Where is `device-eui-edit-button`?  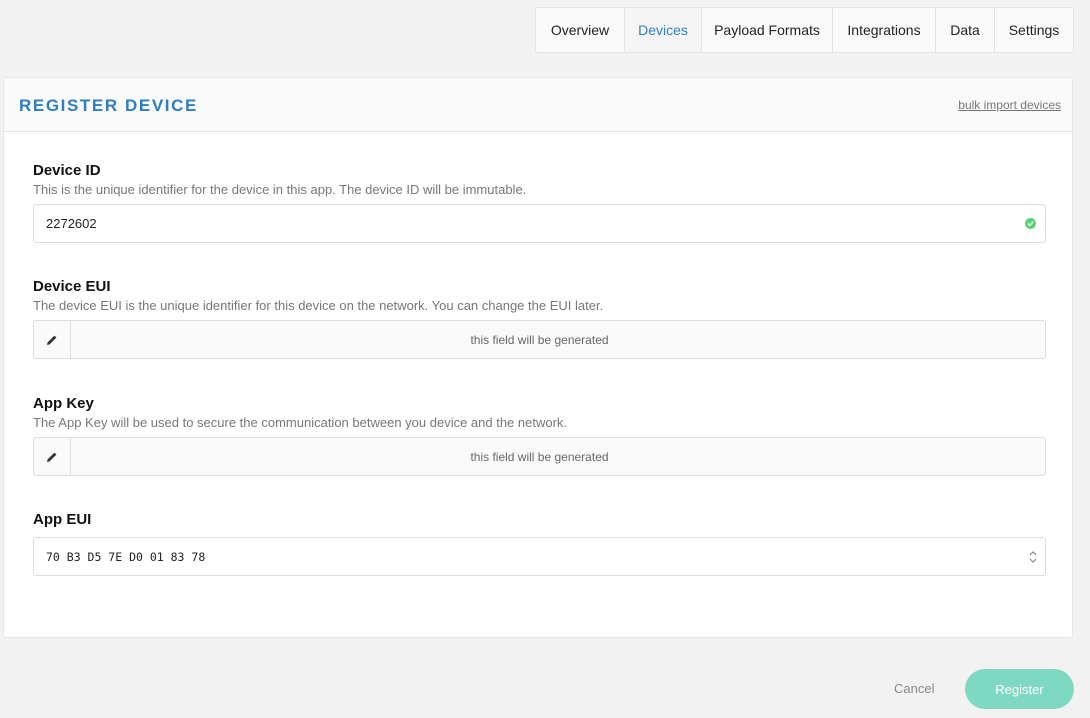 device-eui-edit-button is located at coordinates (52, 339).